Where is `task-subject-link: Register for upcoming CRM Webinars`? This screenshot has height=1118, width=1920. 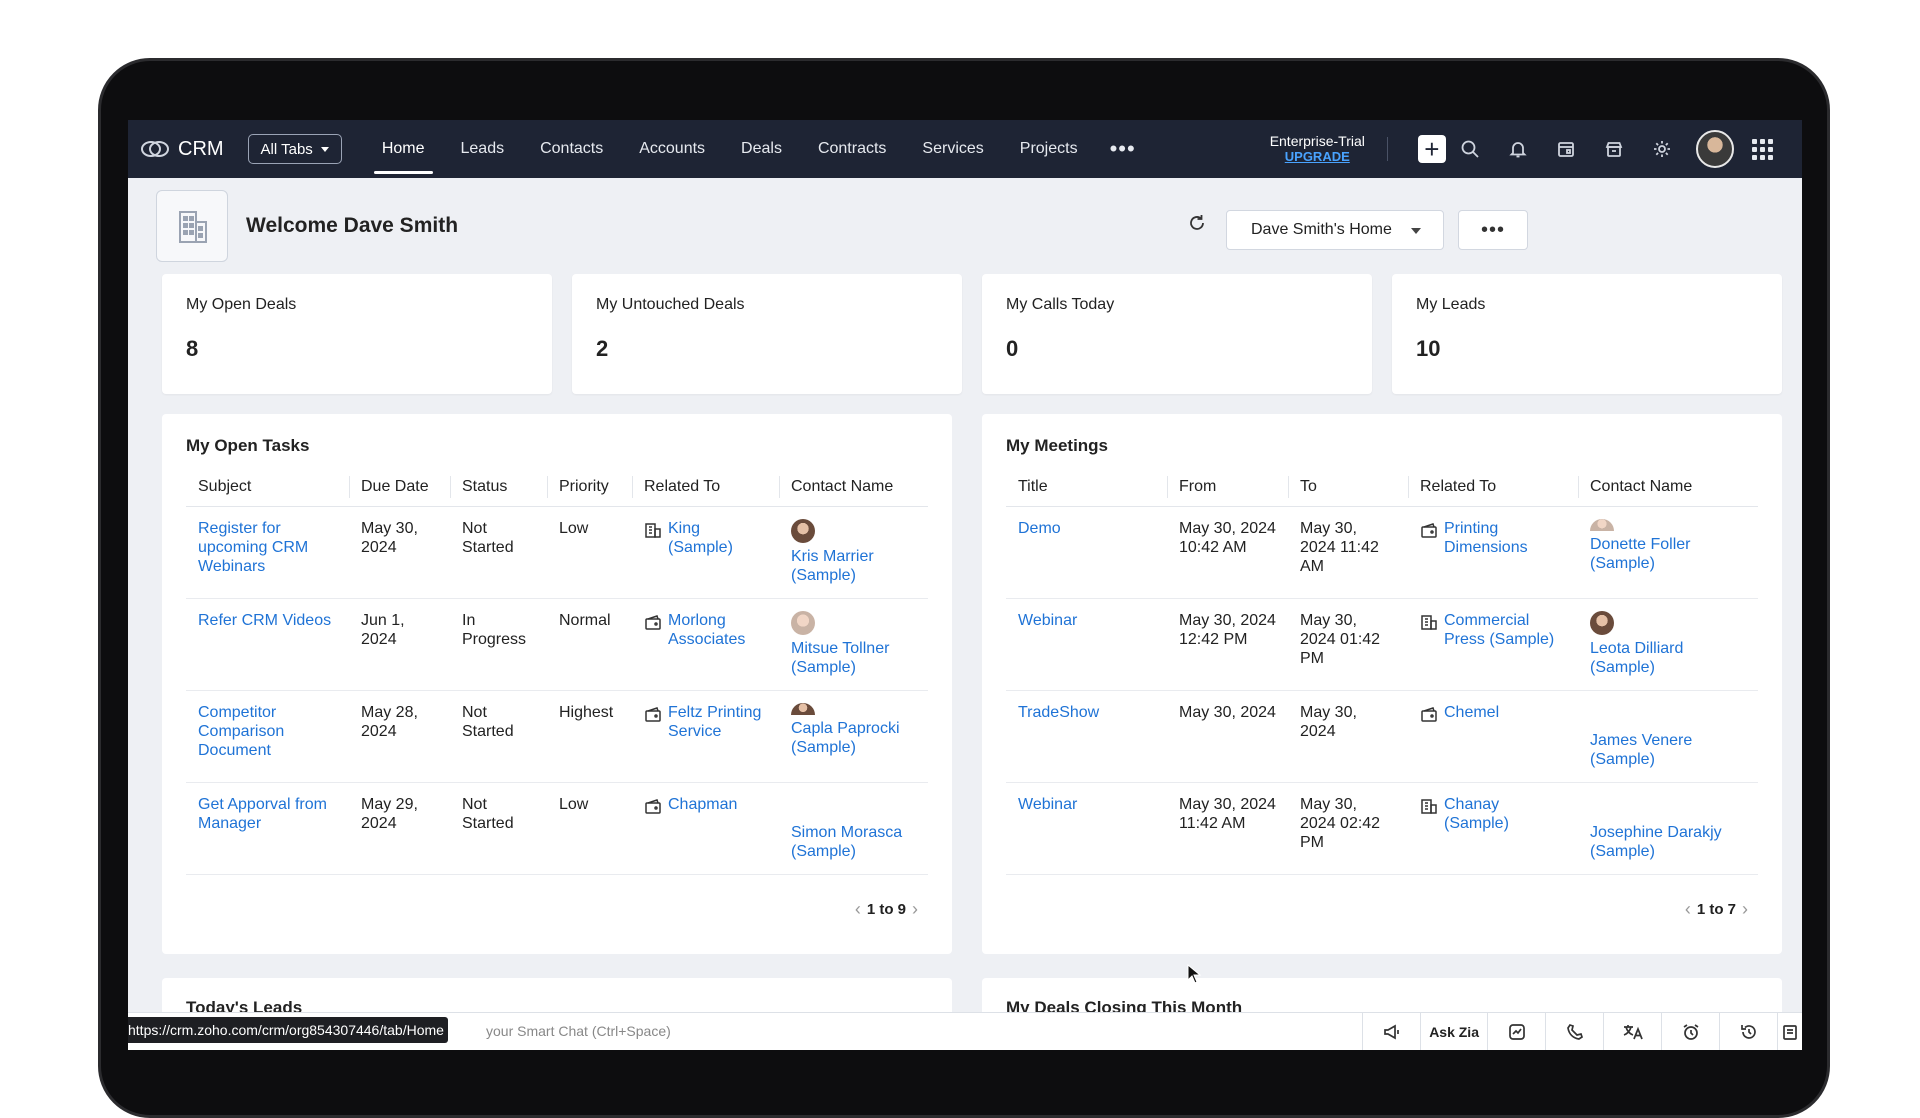
task-subject-link: Register for upcoming CRM Webinars is located at coordinates (253, 547).